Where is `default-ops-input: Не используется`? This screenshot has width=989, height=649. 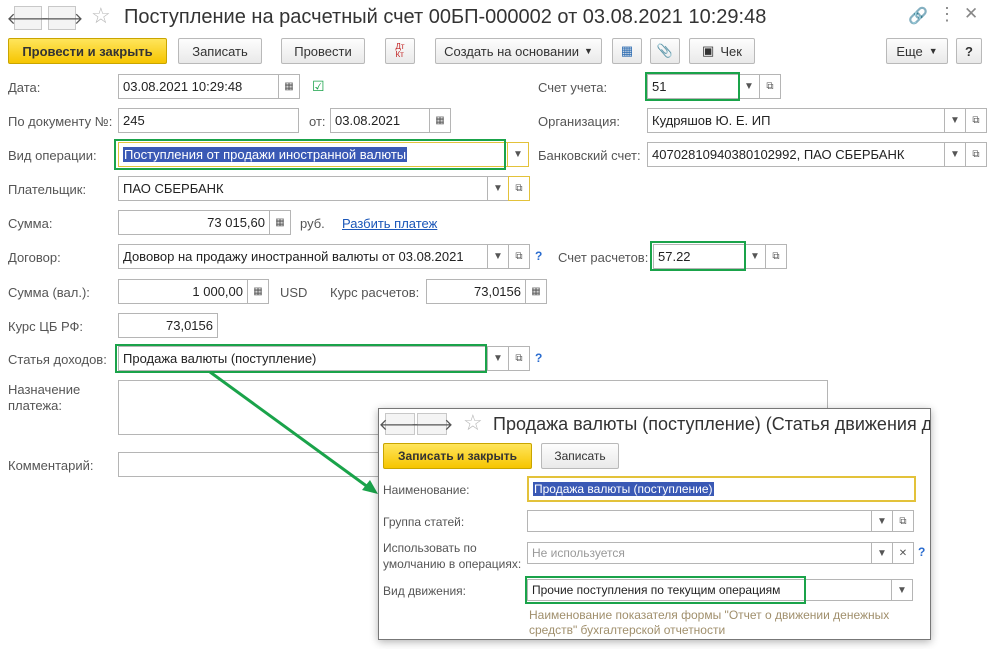 default-ops-input: Не используется is located at coordinates (699, 553).